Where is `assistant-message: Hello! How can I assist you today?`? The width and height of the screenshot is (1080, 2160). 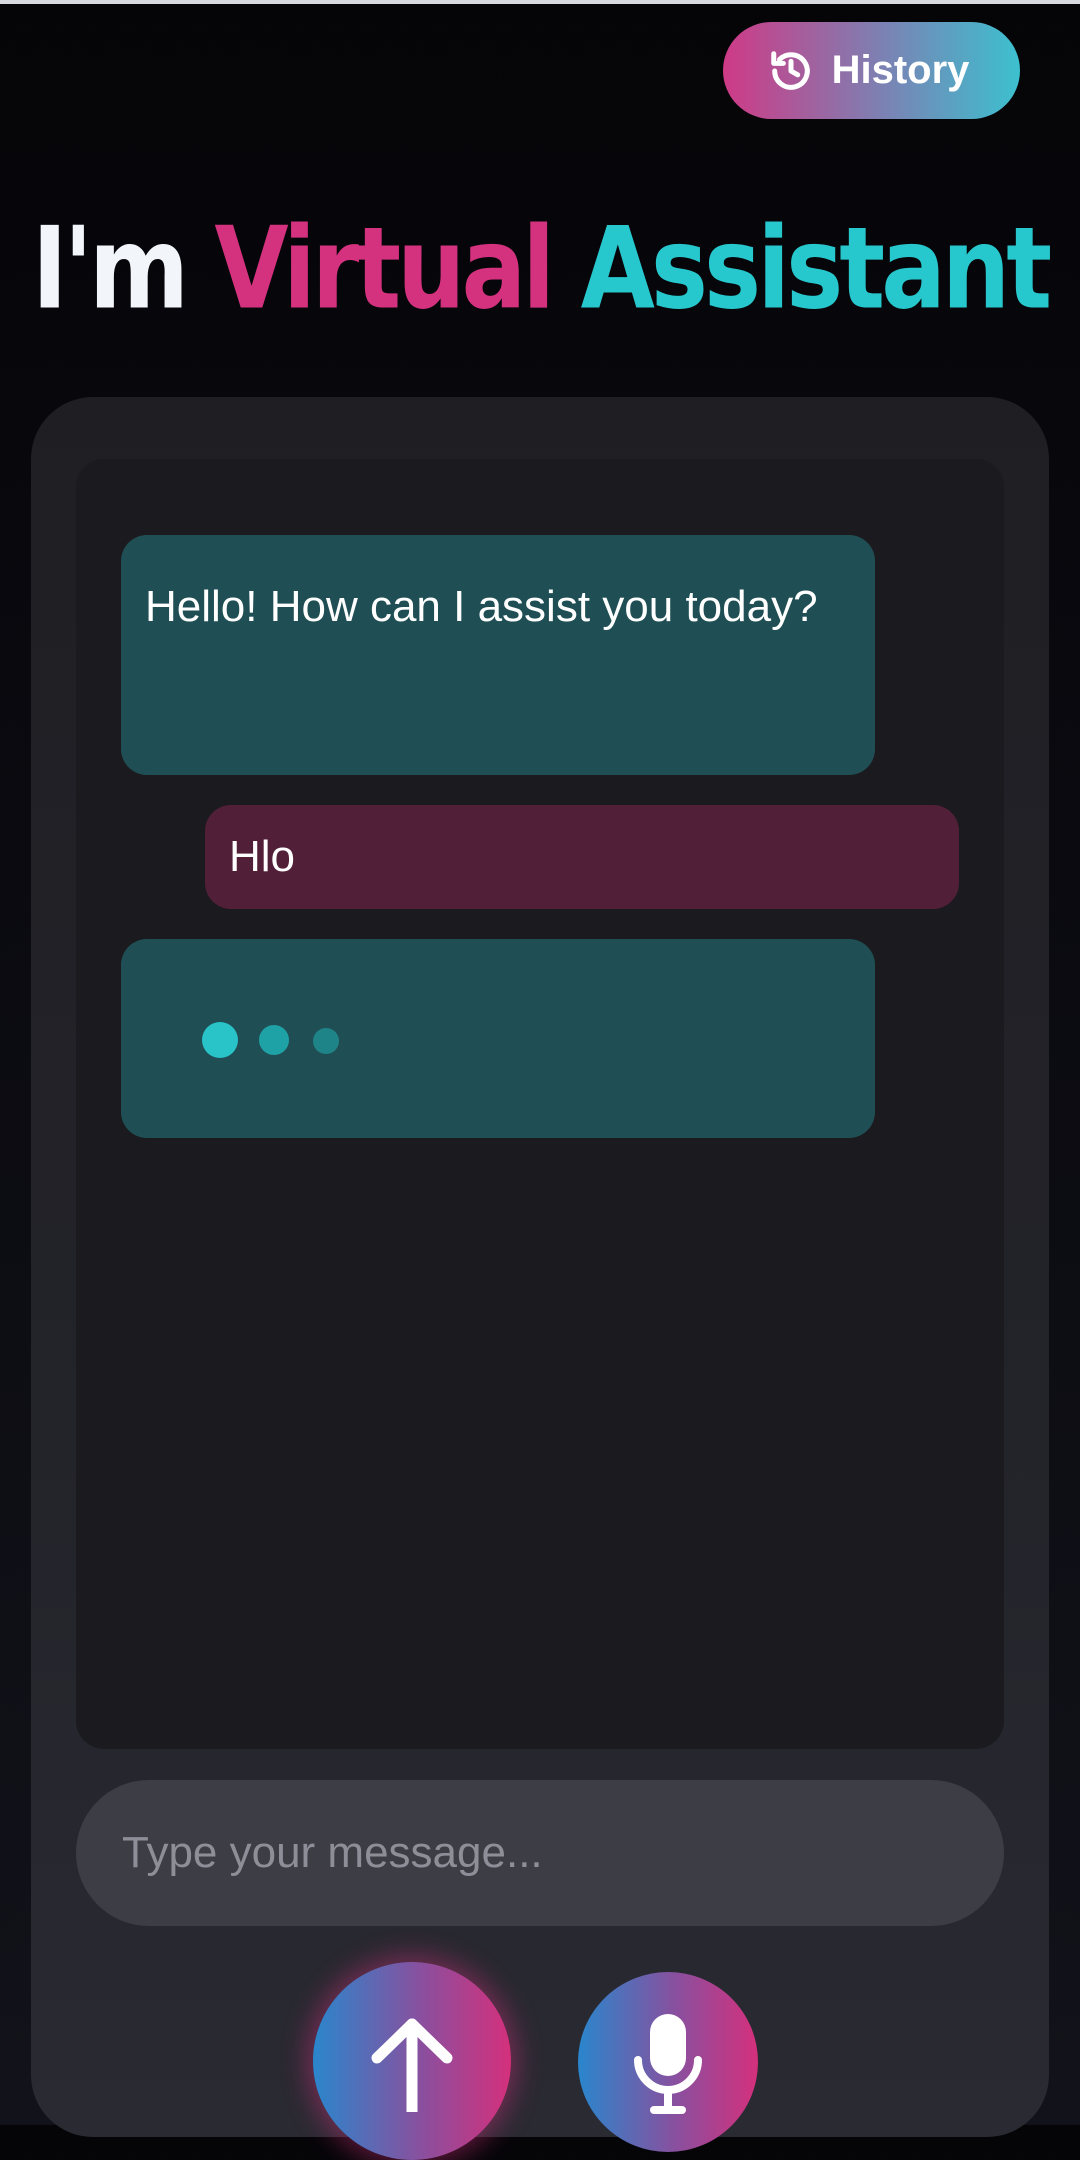 assistant-message: Hello! How can I assist you today? is located at coordinates (498, 655).